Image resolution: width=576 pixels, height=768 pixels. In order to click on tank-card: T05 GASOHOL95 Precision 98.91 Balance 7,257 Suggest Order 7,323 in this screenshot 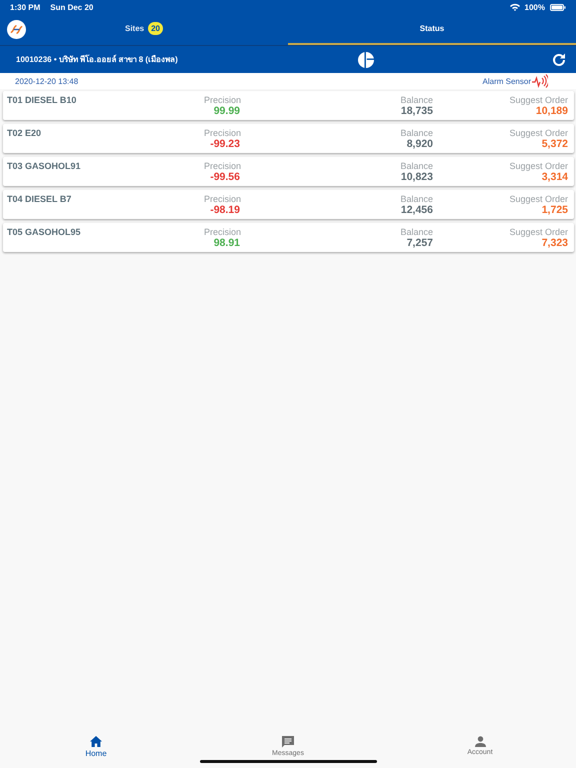, I will do `click(288, 237)`.